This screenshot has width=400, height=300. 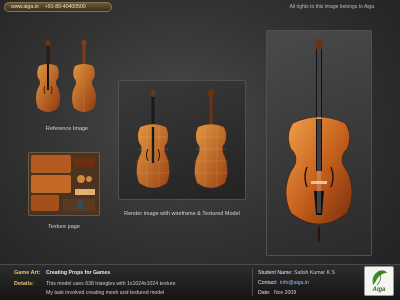 I want to click on texture-page, so click(x=64, y=184).